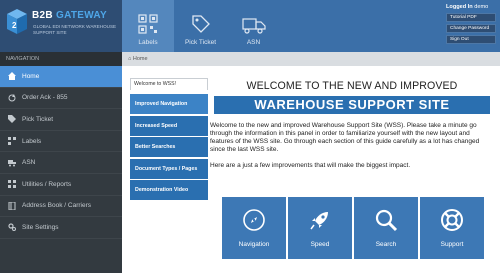 The image size is (500, 273). Describe the element at coordinates (320, 244) in the screenshot. I see `tile-speed-label: Speed` at that location.